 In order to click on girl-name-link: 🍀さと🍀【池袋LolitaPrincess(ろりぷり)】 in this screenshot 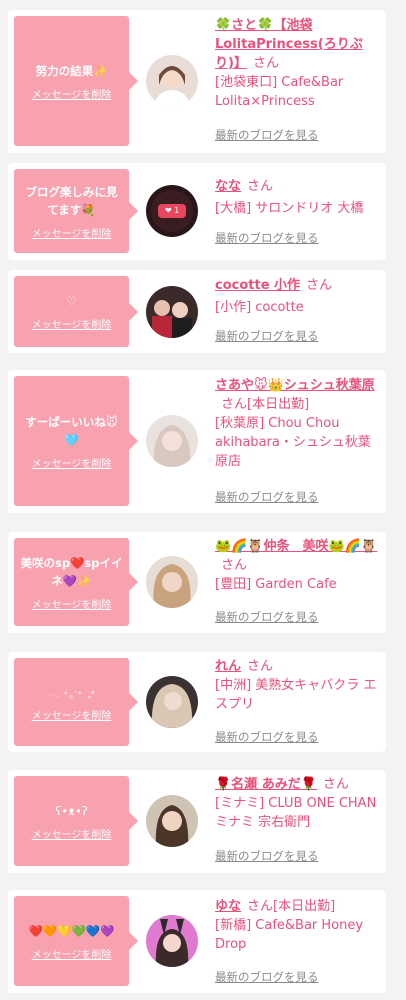, I will do `click(289, 44)`.